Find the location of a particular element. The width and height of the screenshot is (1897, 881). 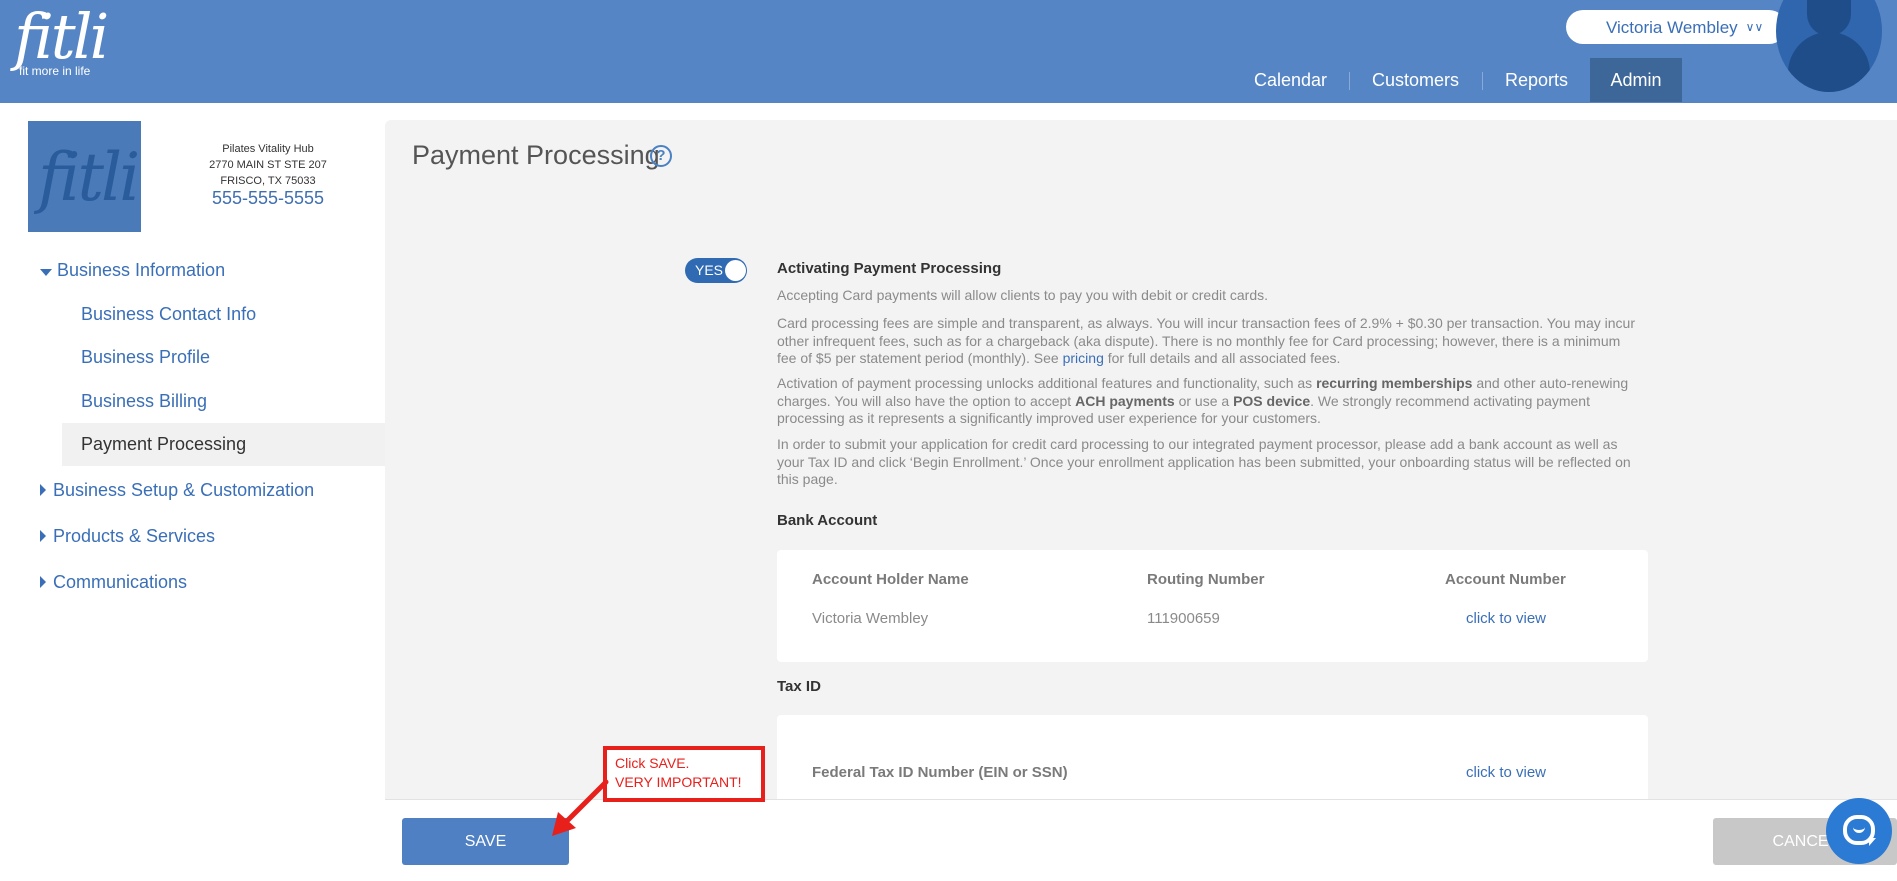

sidebar-item-business-profile: Business Profile is located at coordinates (145, 357).